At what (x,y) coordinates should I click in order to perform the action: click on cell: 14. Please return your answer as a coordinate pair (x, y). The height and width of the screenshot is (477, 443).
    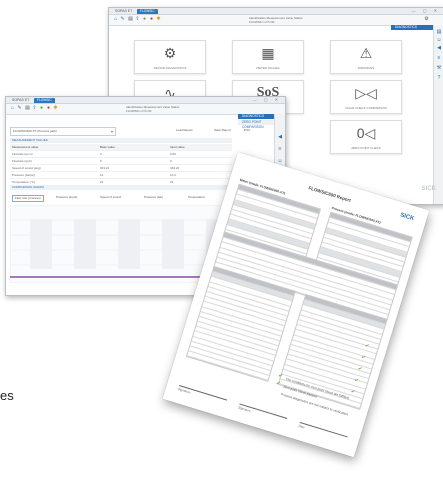
    Looking at the image, I should click on (102, 175).